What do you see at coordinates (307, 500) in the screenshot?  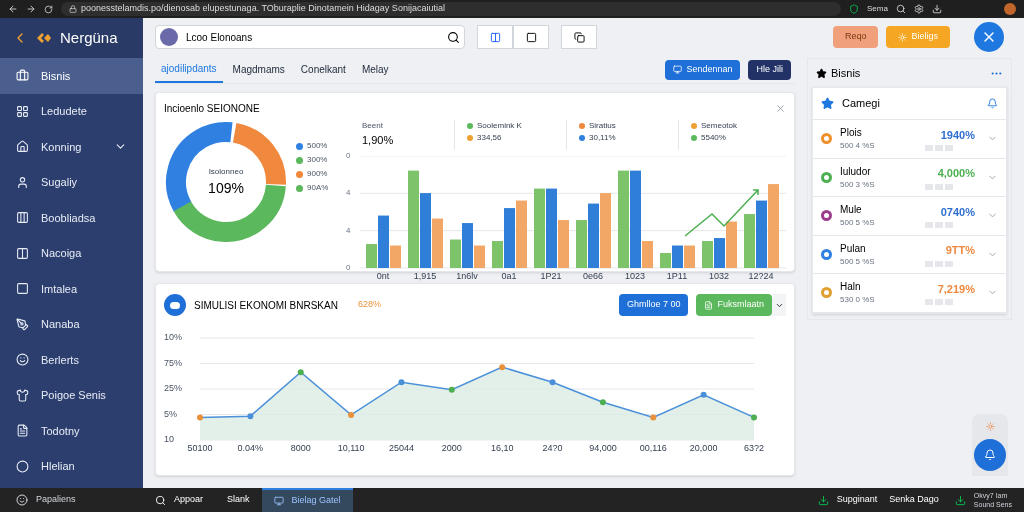 I see `taskbar-item: Bielag Gatel` at bounding box center [307, 500].